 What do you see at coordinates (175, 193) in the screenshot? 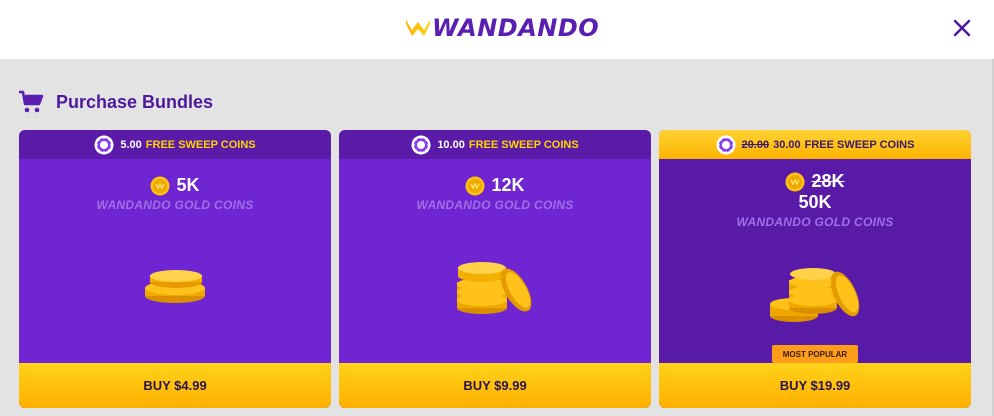
I see `gold-coins-info: 5K WANDANDO GOLD COINS` at bounding box center [175, 193].